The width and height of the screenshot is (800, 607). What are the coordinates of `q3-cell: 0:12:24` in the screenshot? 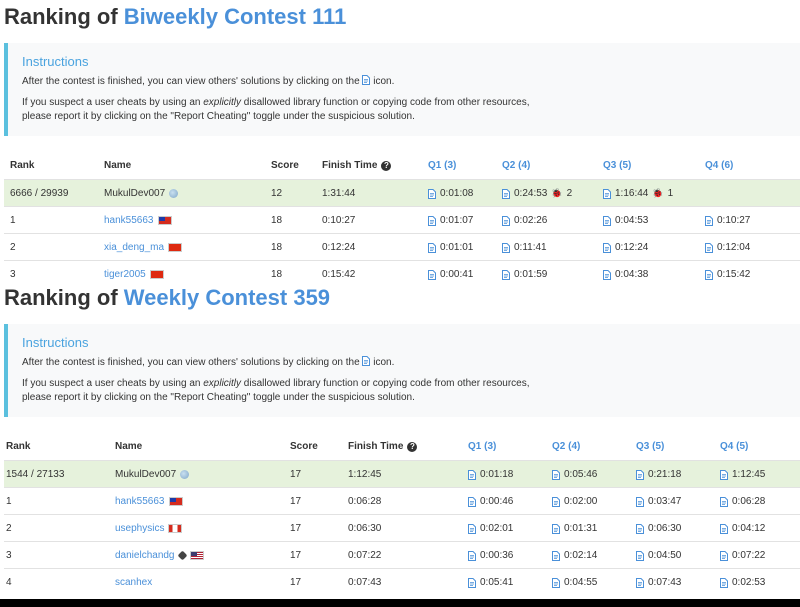 It's located at (625, 247).